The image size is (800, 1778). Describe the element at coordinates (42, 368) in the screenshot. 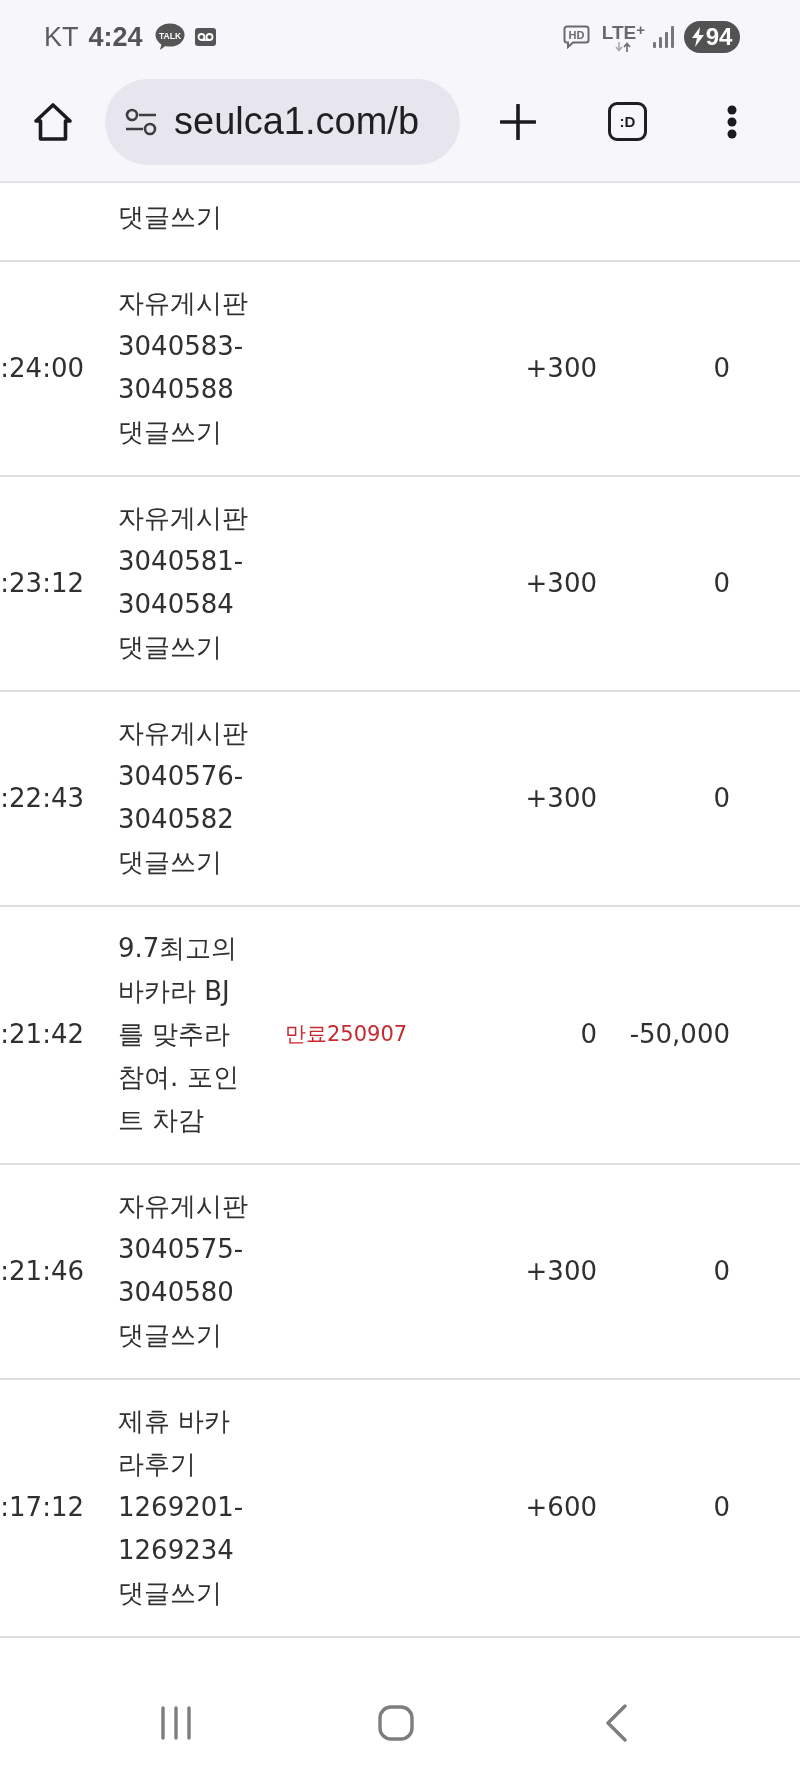

I see `time-cell-text: :24:00` at that location.